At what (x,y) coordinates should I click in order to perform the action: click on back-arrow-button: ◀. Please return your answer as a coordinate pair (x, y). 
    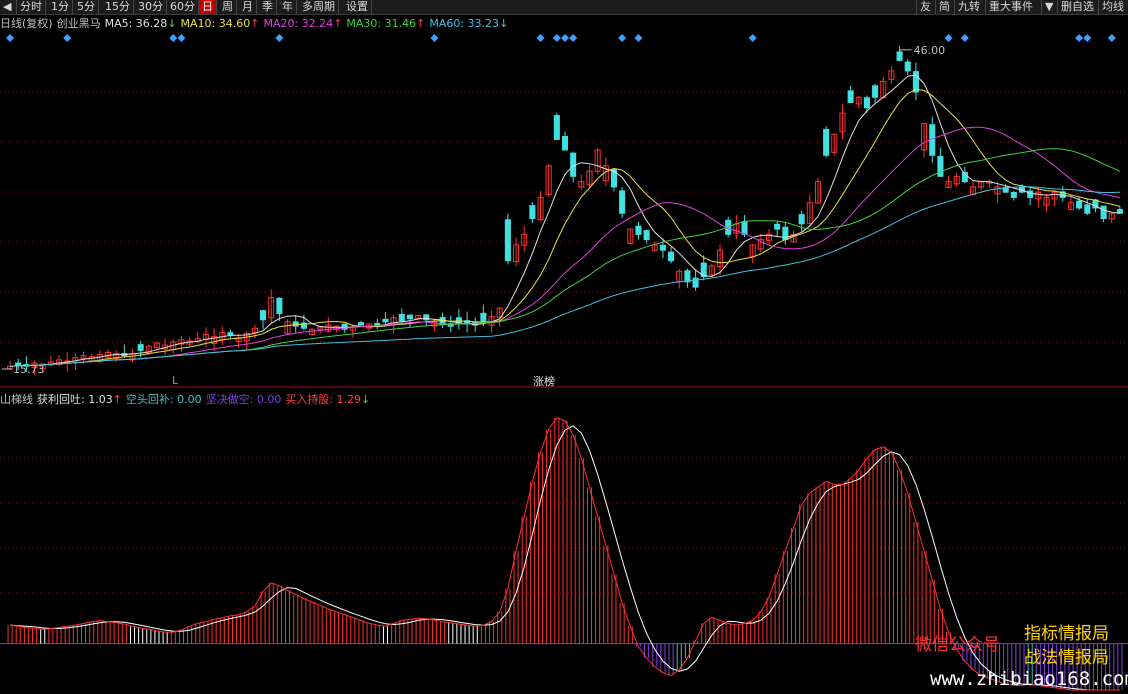
    Looking at the image, I should click on (8, 7).